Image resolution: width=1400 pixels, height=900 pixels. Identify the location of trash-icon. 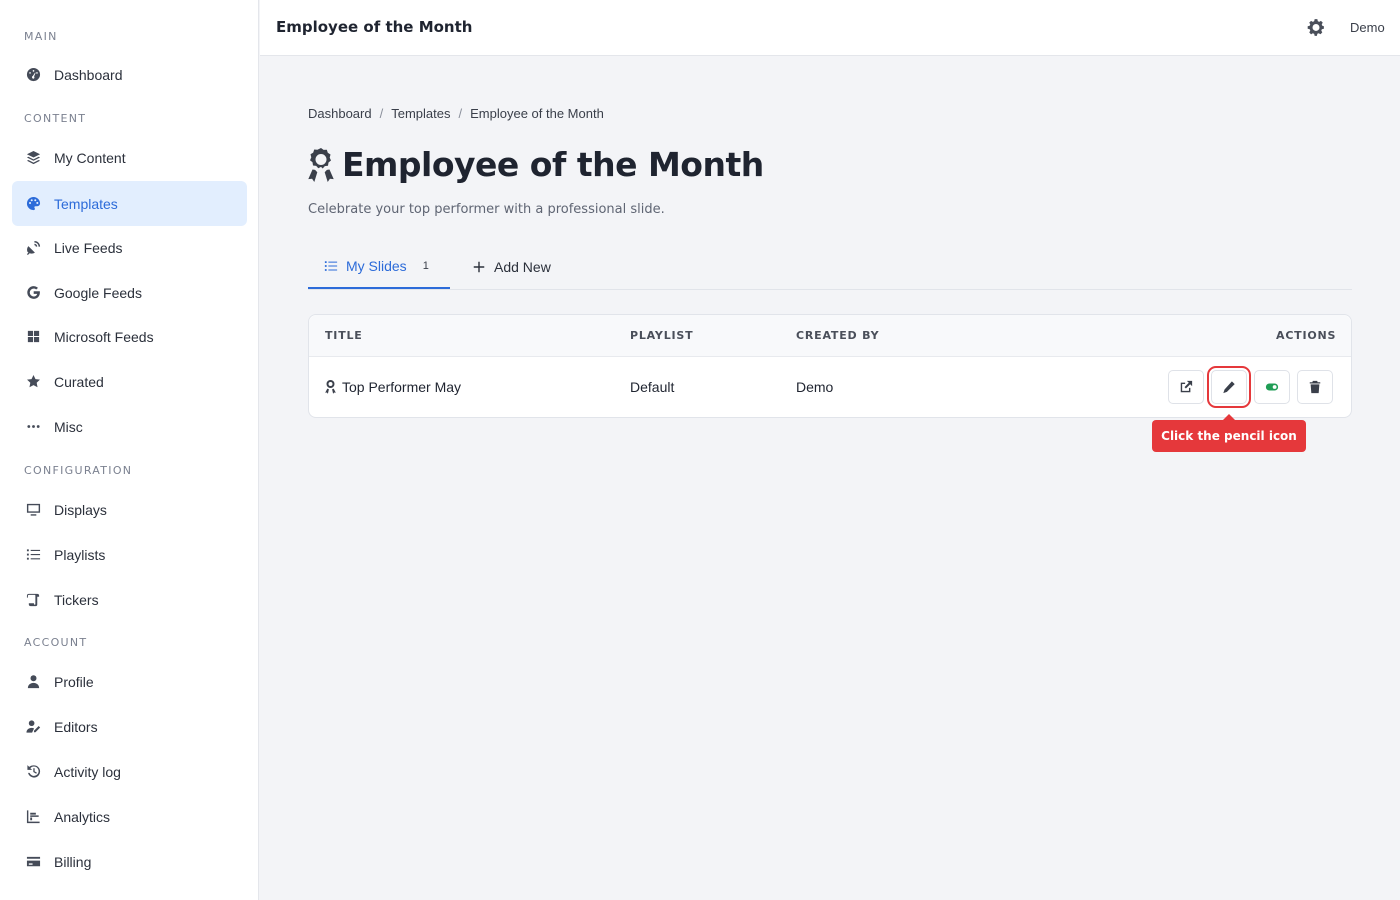
(1315, 387).